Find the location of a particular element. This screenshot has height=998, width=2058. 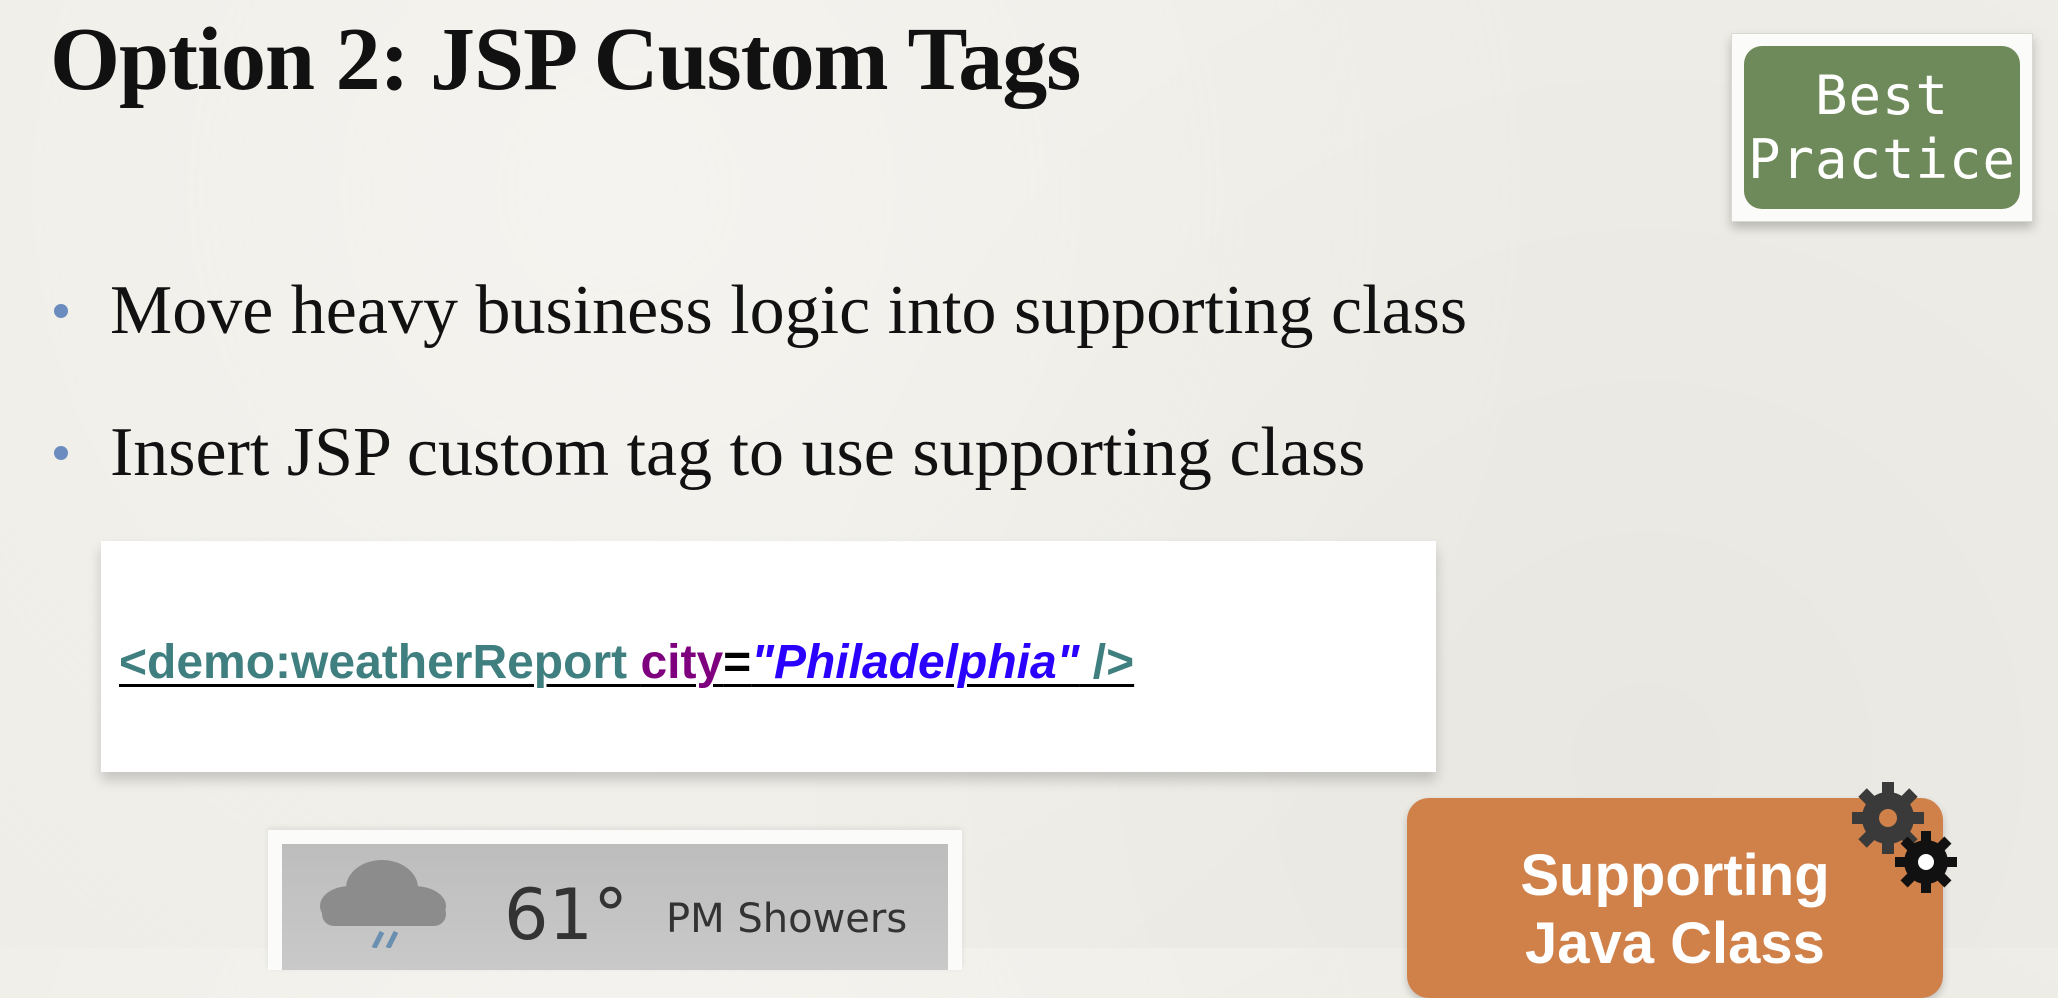

weather-condition: PM Showers is located at coordinates (787, 919).